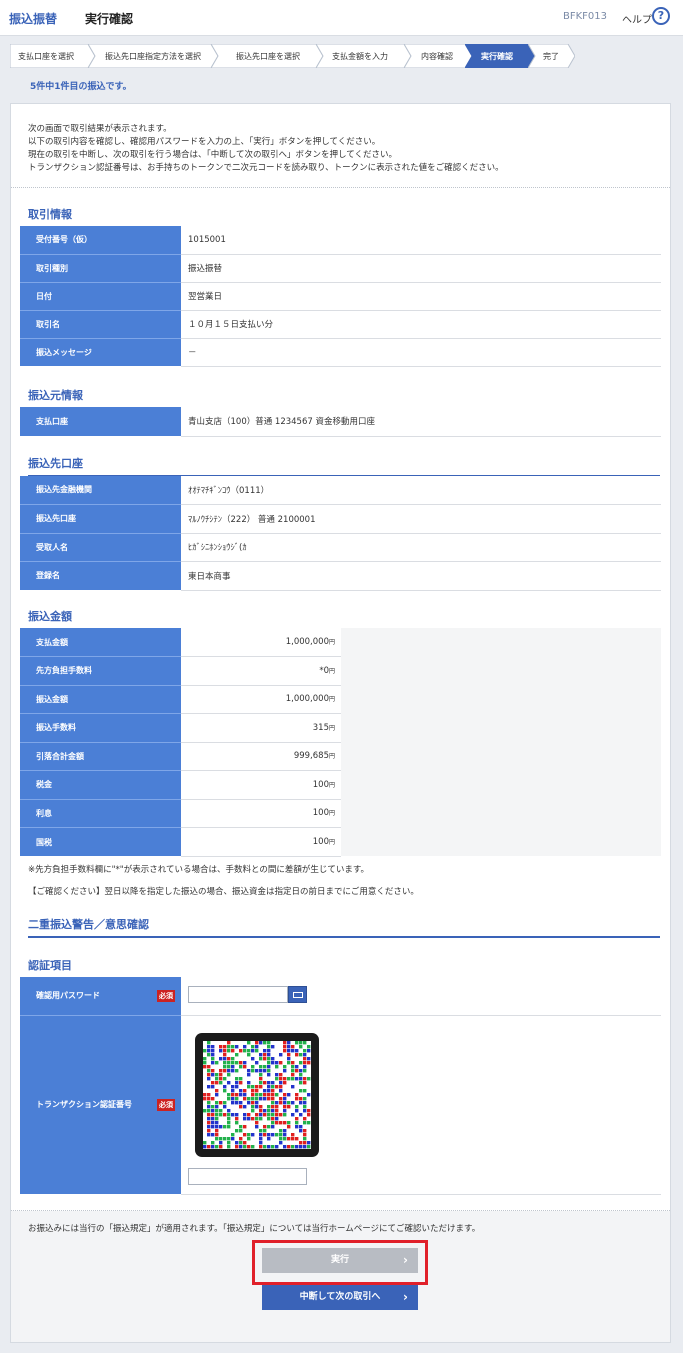 The width and height of the screenshot is (683, 1353). I want to click on step-label: 支払金額を入力, so click(360, 56).